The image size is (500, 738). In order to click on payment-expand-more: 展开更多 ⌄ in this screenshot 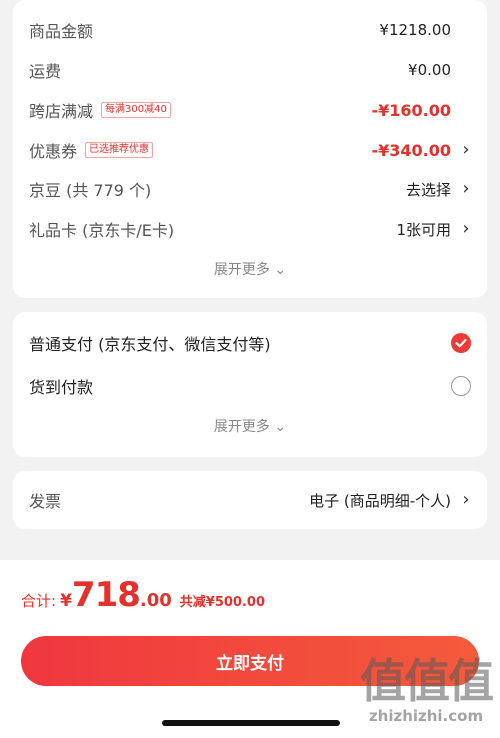, I will do `click(250, 426)`.